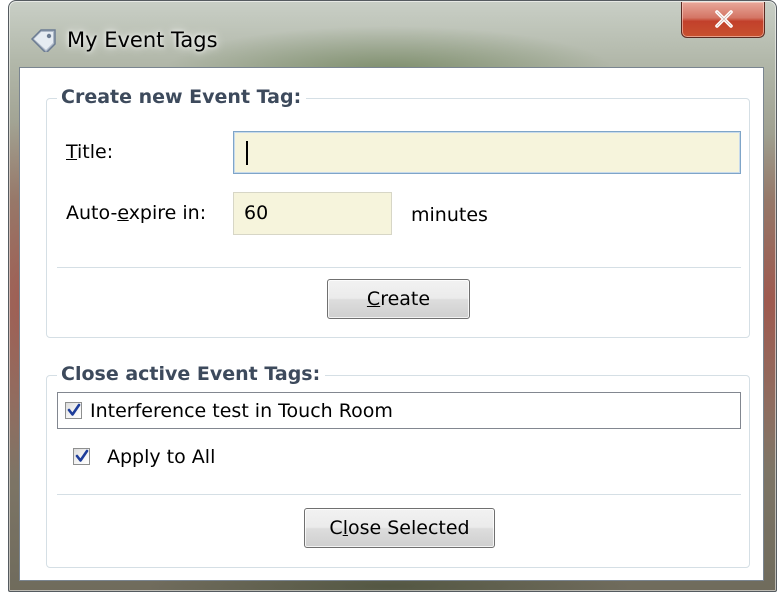 The image size is (779, 594). What do you see at coordinates (182, 97) in the screenshot?
I see `create-group-legend: Create new Event Tag:` at bounding box center [182, 97].